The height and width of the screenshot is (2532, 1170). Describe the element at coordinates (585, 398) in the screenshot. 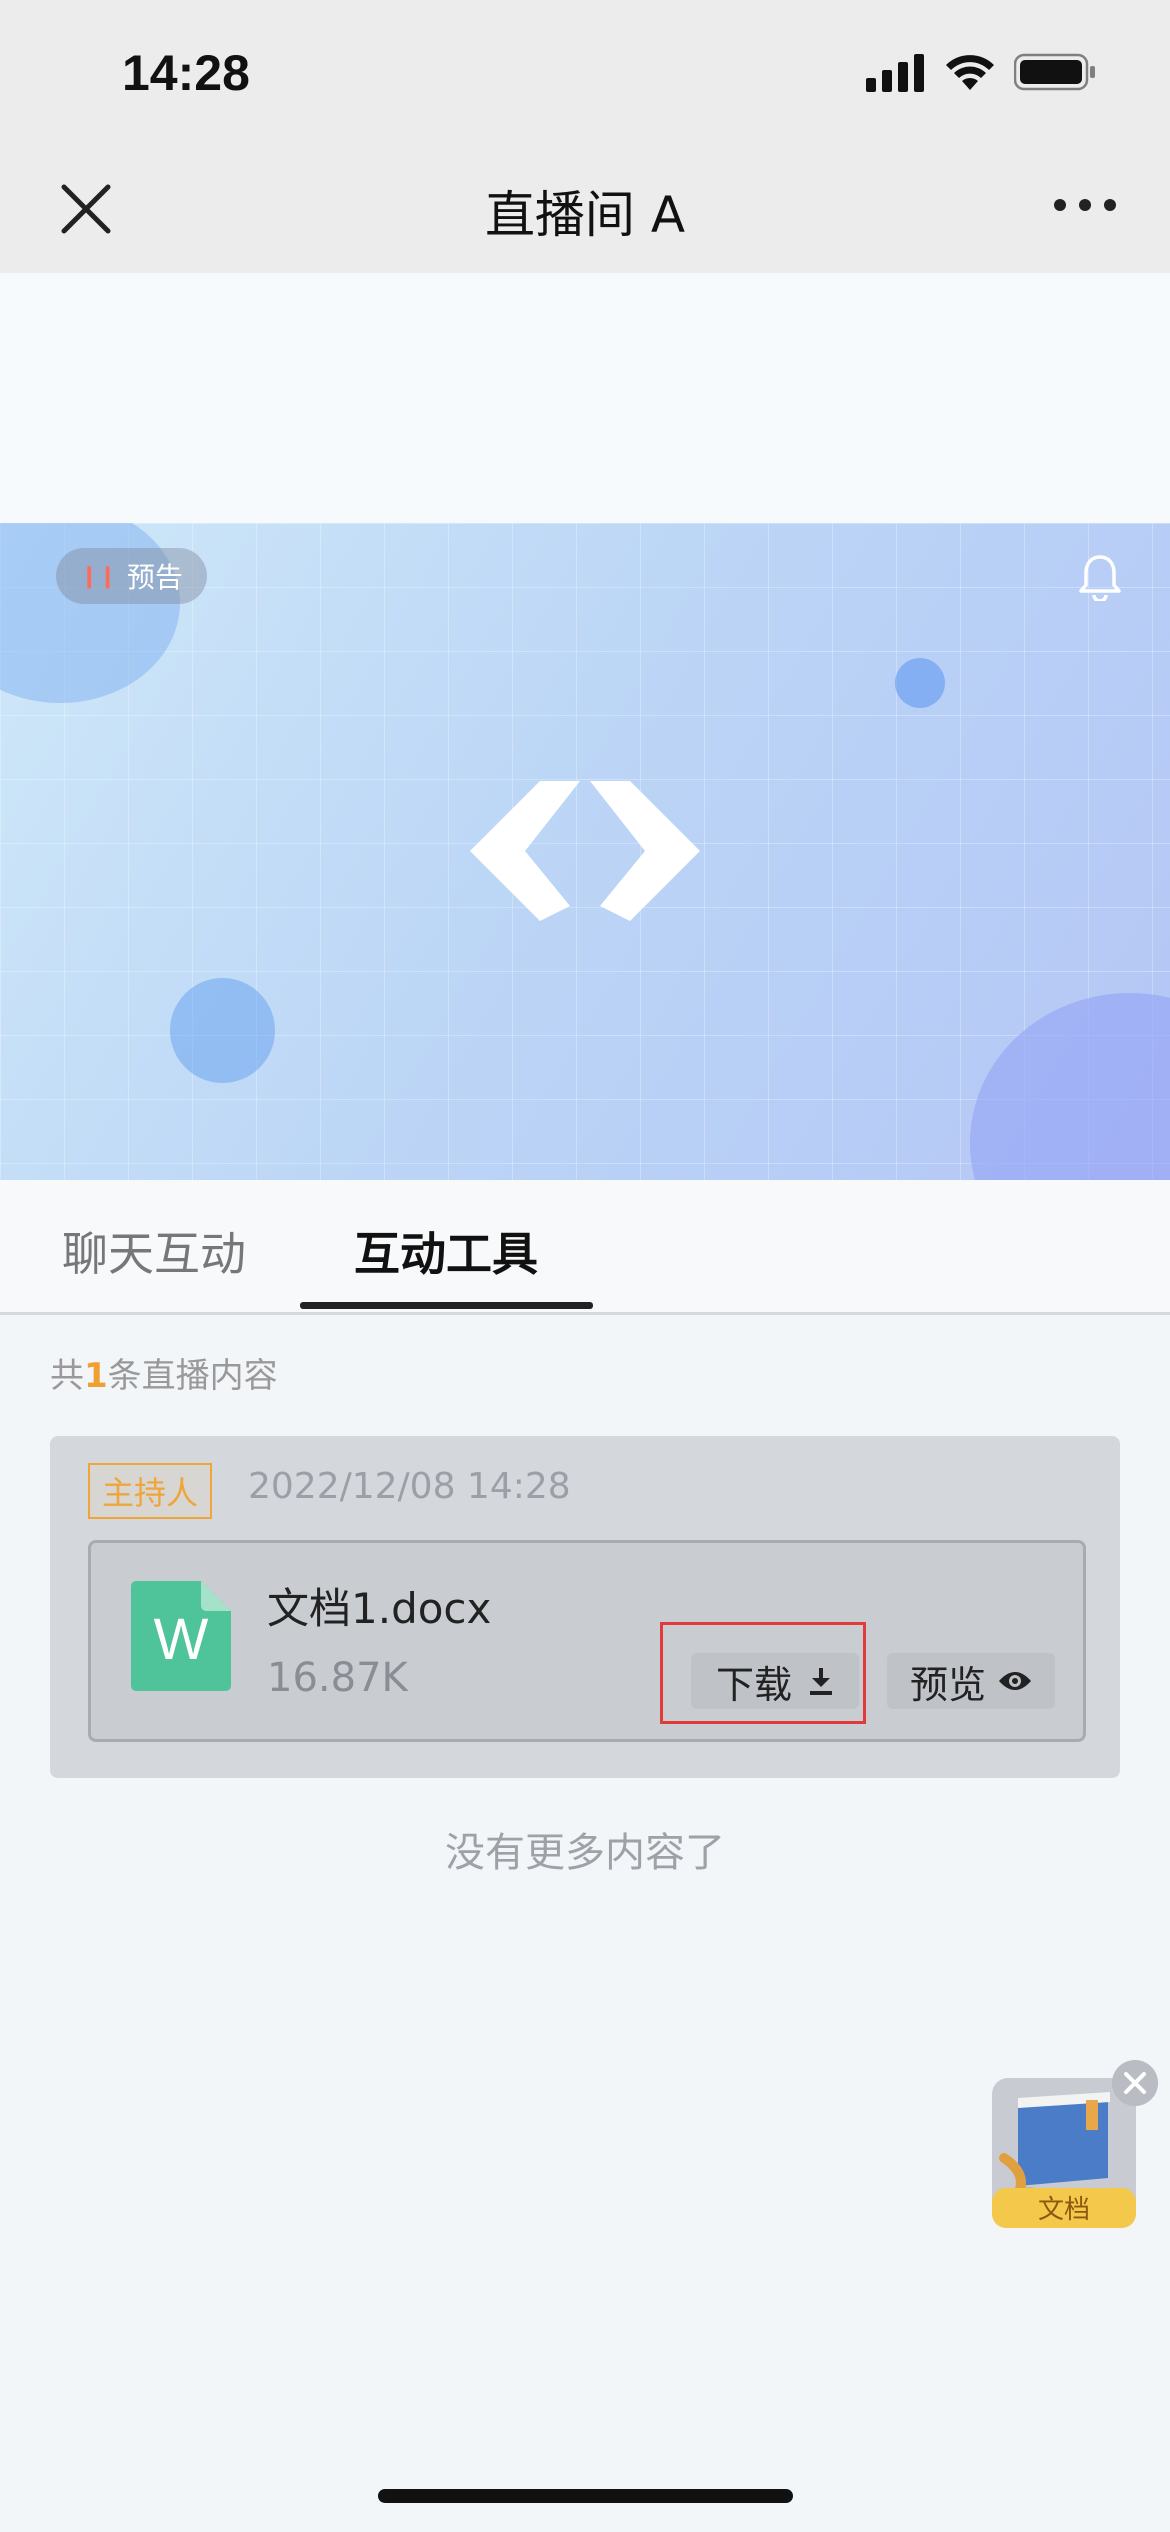

I see `blank-area` at that location.